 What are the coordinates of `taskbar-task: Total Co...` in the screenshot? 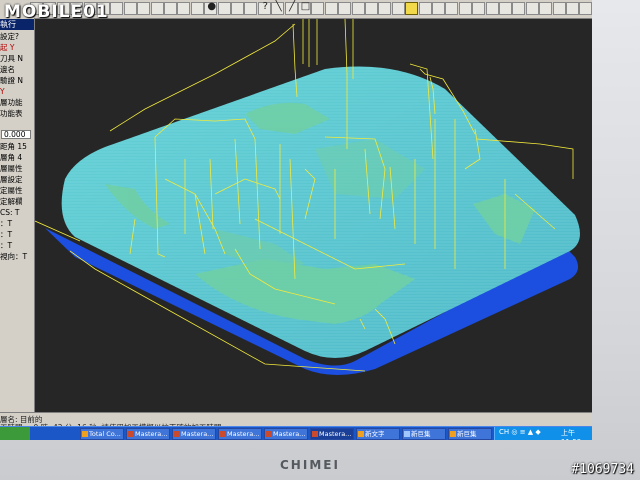 It's located at (102, 434).